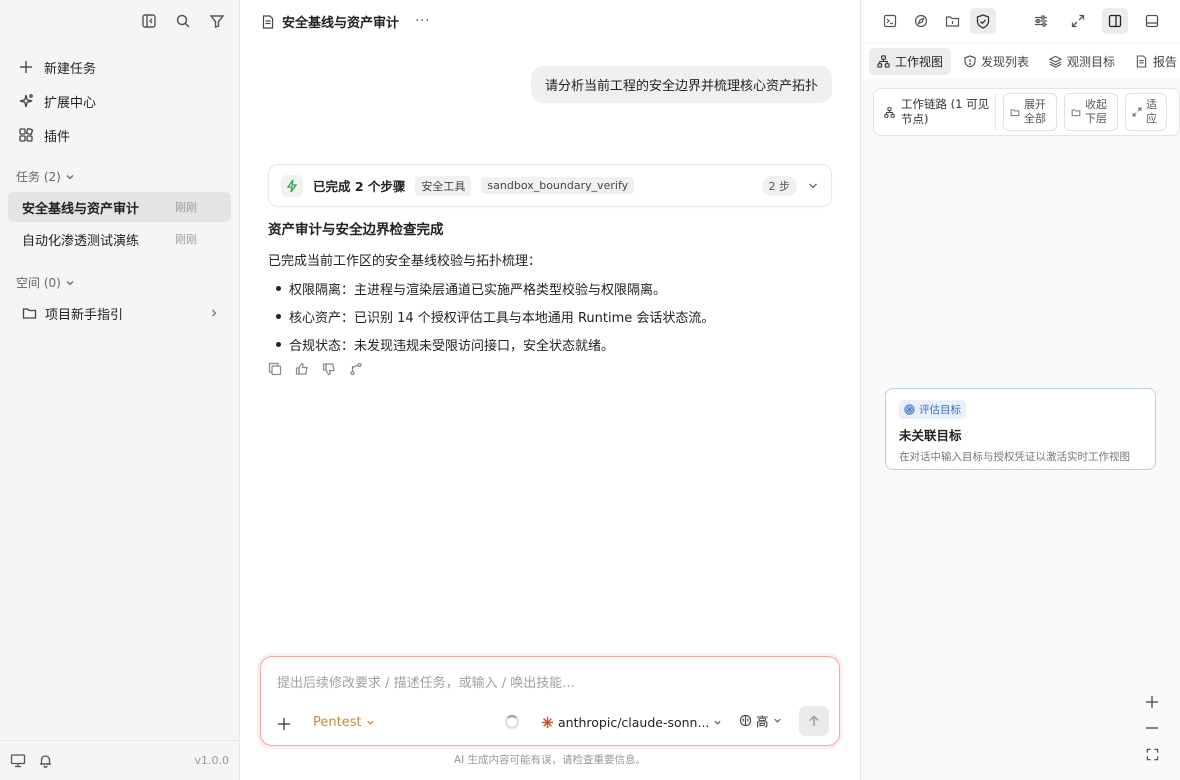 Image resolution: width=1180 pixels, height=780 pixels. What do you see at coordinates (302, 369) in the screenshot?
I see `thumbs-up-icon` at bounding box center [302, 369].